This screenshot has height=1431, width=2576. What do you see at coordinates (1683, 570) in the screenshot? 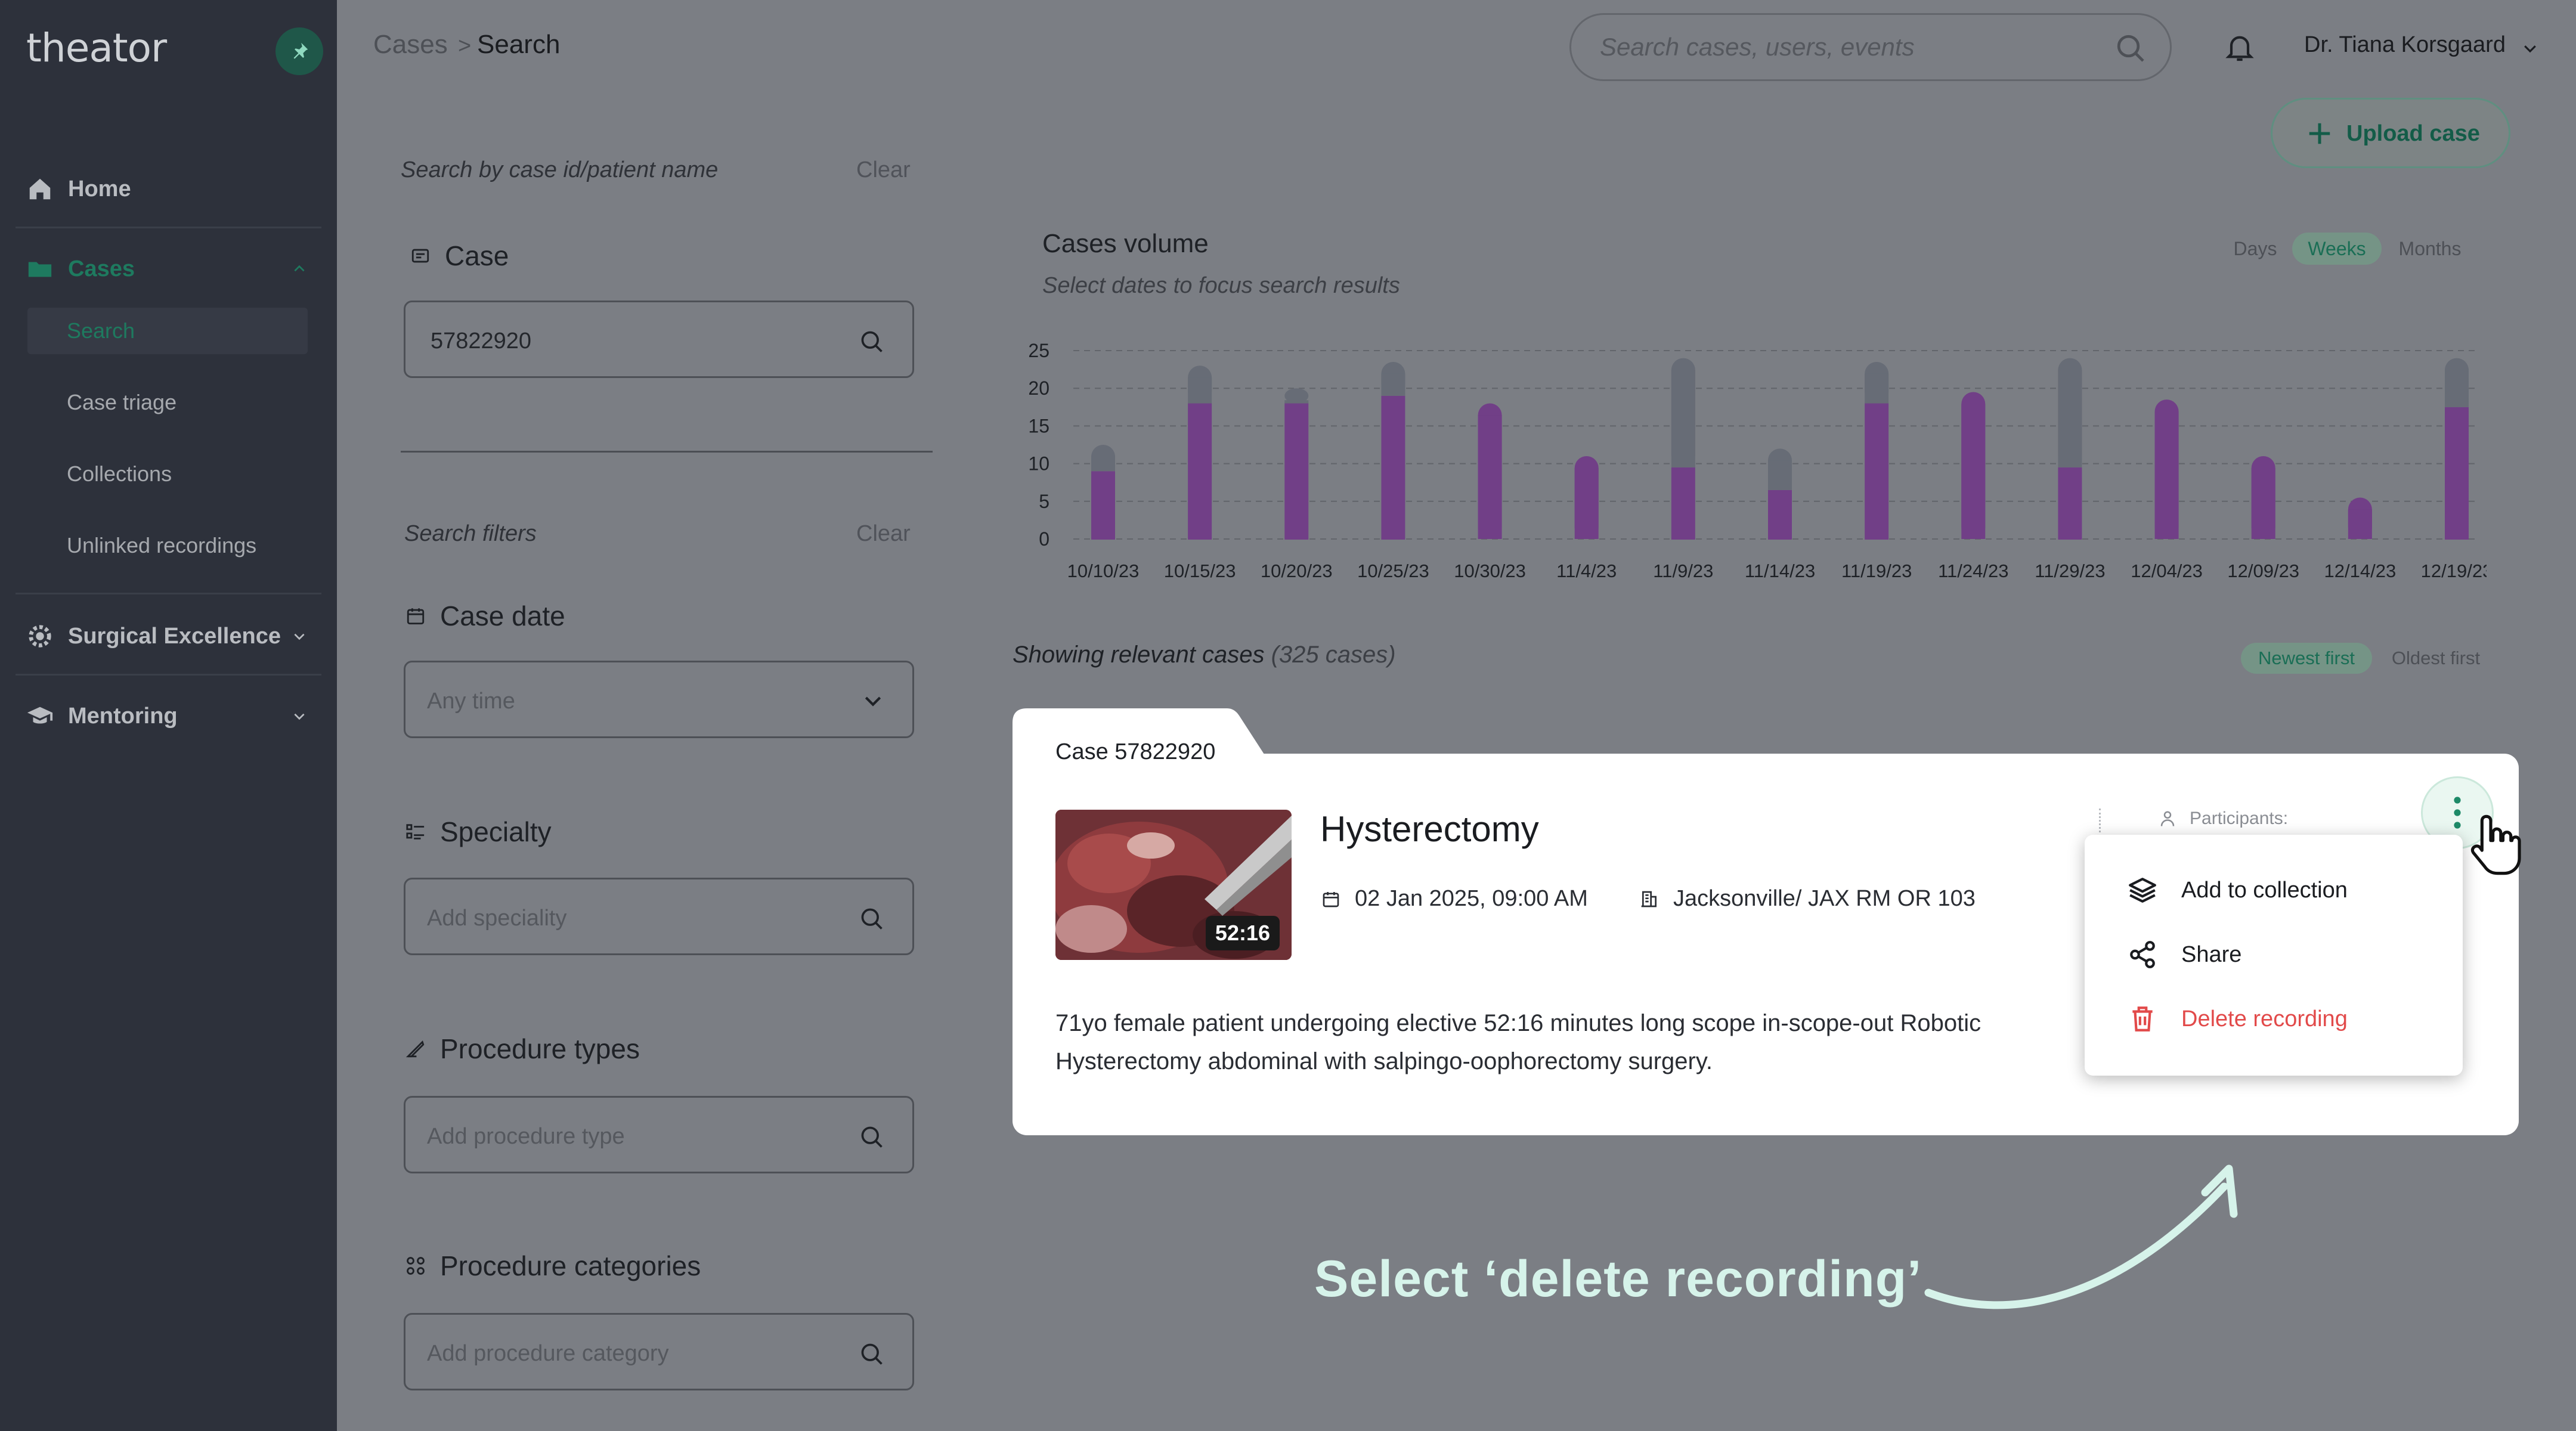
I see `x-tick-label: 11/9/23` at bounding box center [1683, 570].